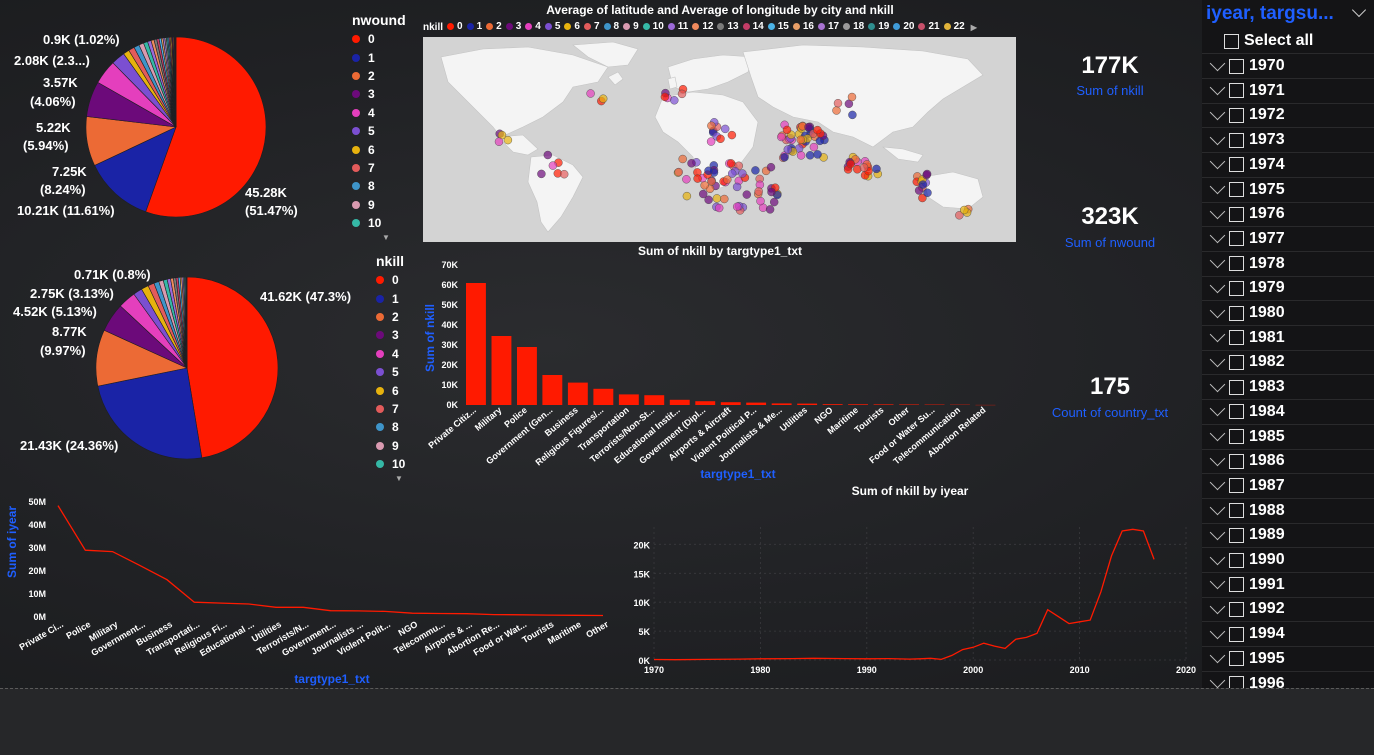 The height and width of the screenshot is (755, 1374). Describe the element at coordinates (379, 168) in the screenshot. I see `legend-item: 7` at that location.